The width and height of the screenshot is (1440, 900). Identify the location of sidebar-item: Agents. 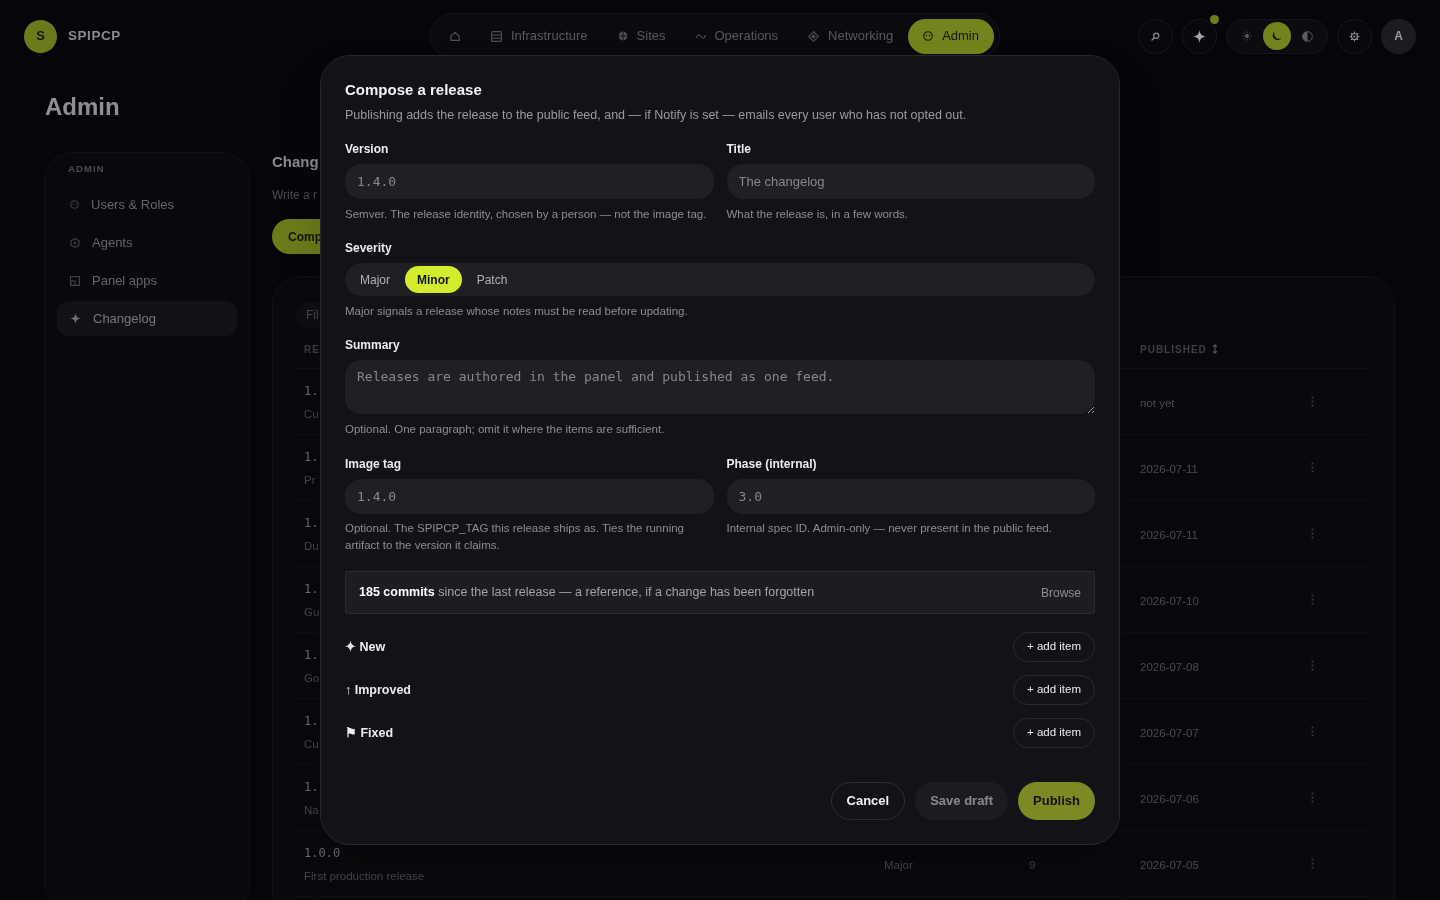
(147, 242).